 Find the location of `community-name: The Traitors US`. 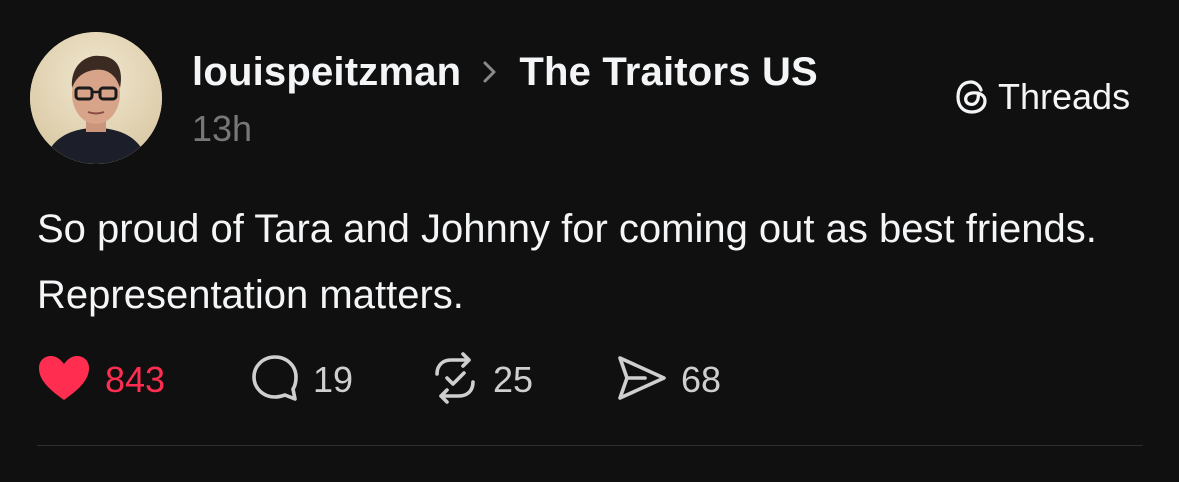

community-name: The Traitors US is located at coordinates (668, 72).